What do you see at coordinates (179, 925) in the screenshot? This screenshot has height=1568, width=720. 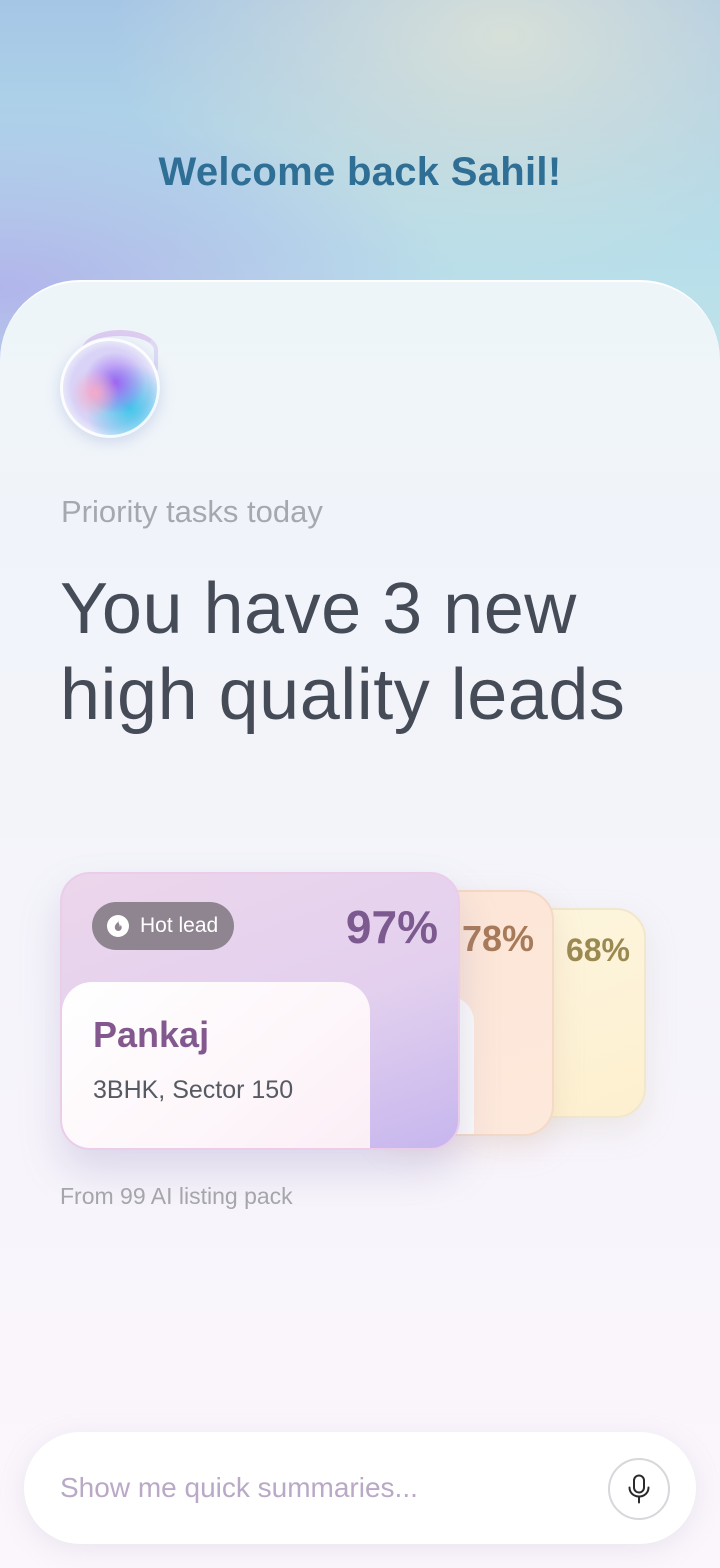 I see `hot-lead-badge-label: Hot lead` at bounding box center [179, 925].